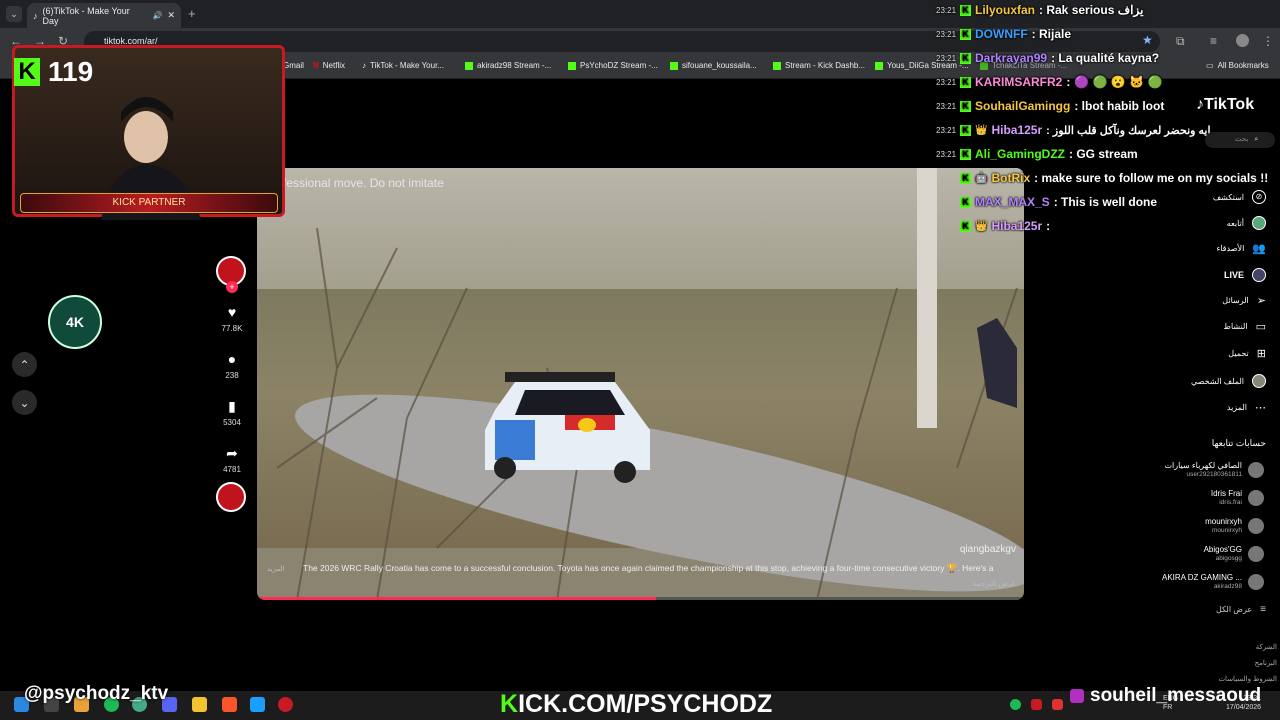 This screenshot has width=1280, height=720. I want to click on activity-icon: ▭, so click(1260, 327).